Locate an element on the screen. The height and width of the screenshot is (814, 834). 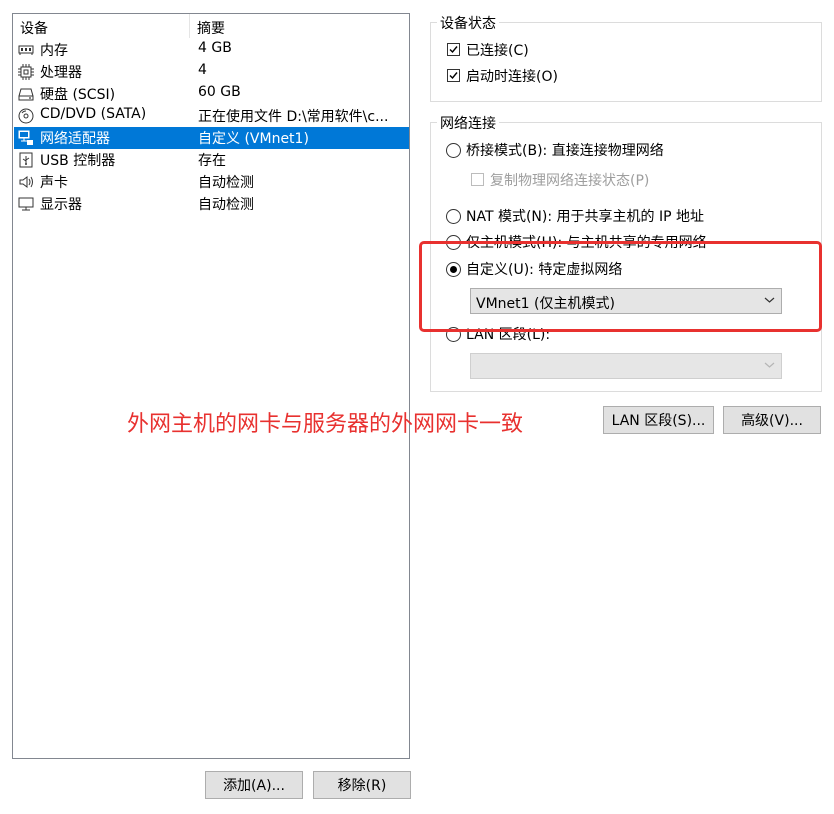
device-name: 硬盘 (SCSI) is located at coordinates (78, 95).